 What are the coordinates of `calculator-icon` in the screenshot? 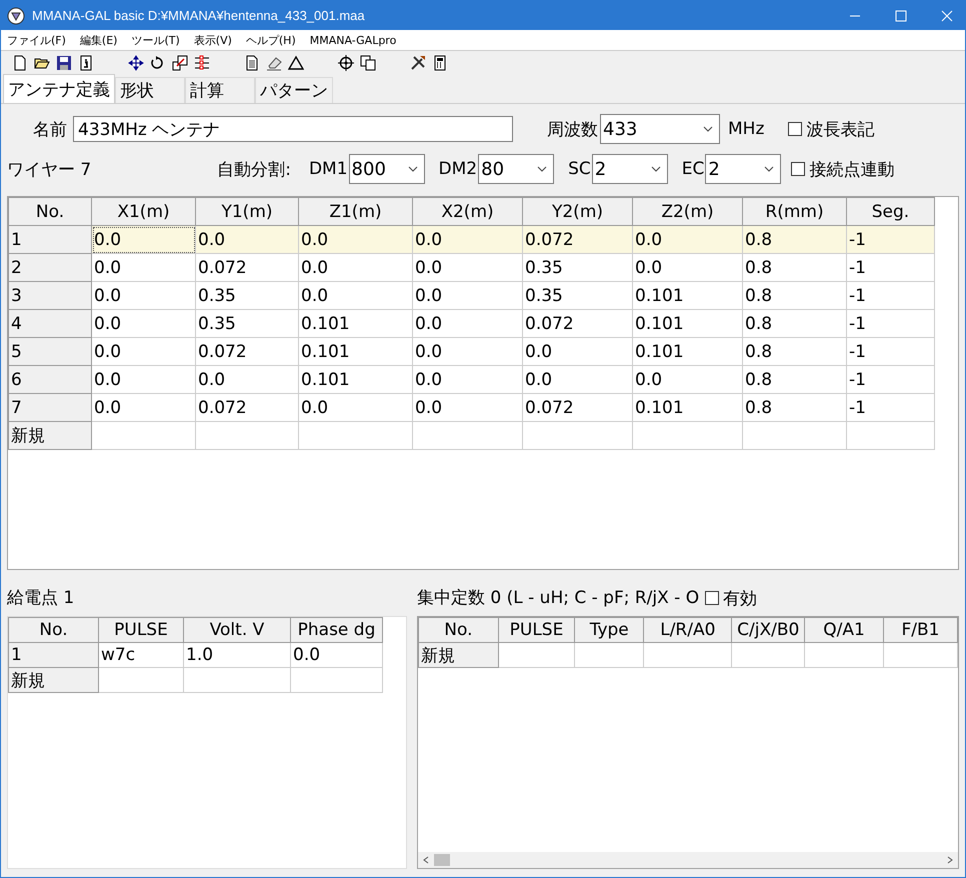 It's located at (440, 63).